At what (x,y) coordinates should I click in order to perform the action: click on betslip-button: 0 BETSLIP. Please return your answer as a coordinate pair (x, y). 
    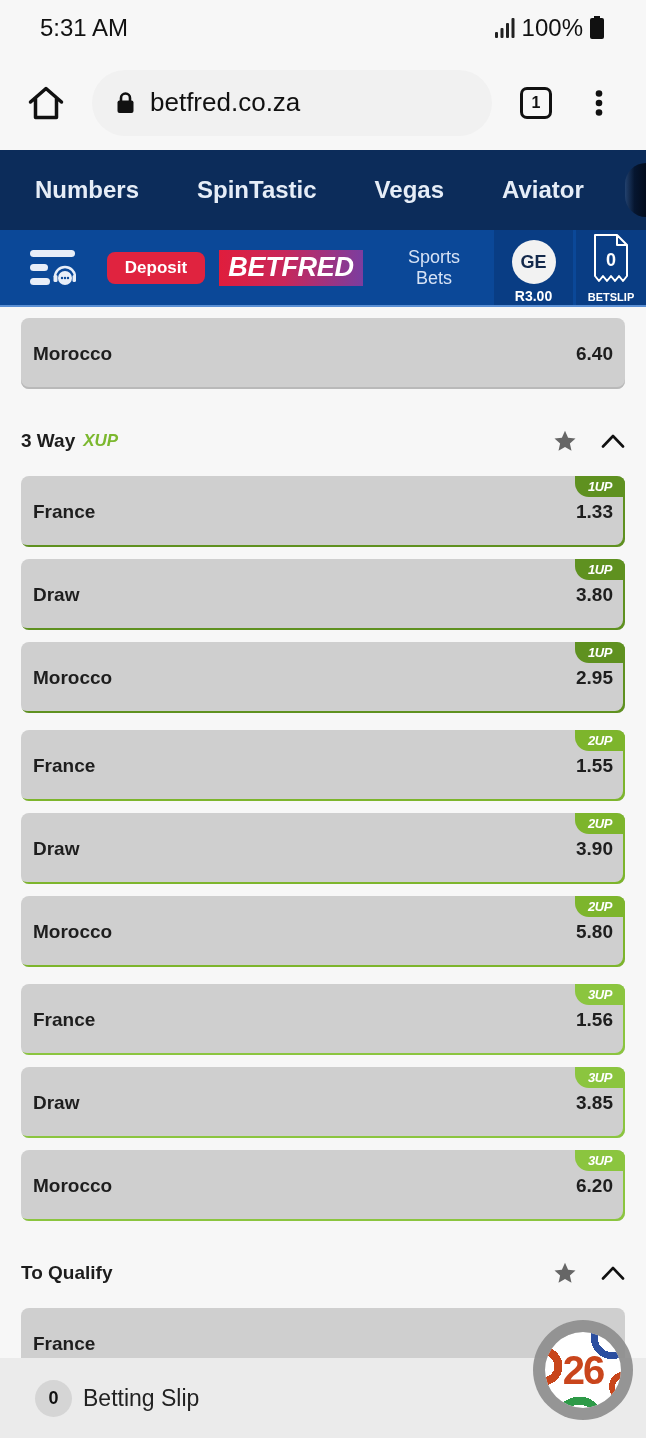
    Looking at the image, I should click on (611, 267).